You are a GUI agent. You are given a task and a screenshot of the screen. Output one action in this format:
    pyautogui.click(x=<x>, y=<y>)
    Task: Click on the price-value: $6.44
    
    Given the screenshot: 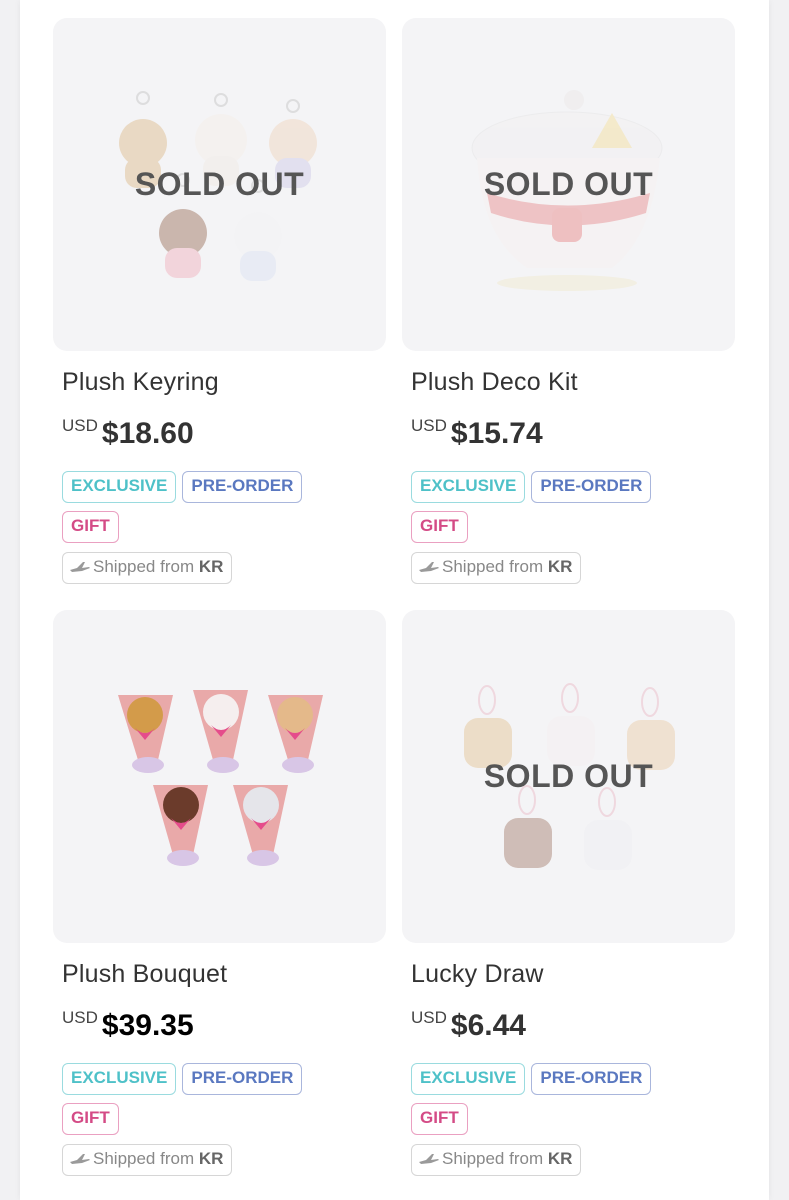 What is the action you would take?
    pyautogui.click(x=488, y=1025)
    